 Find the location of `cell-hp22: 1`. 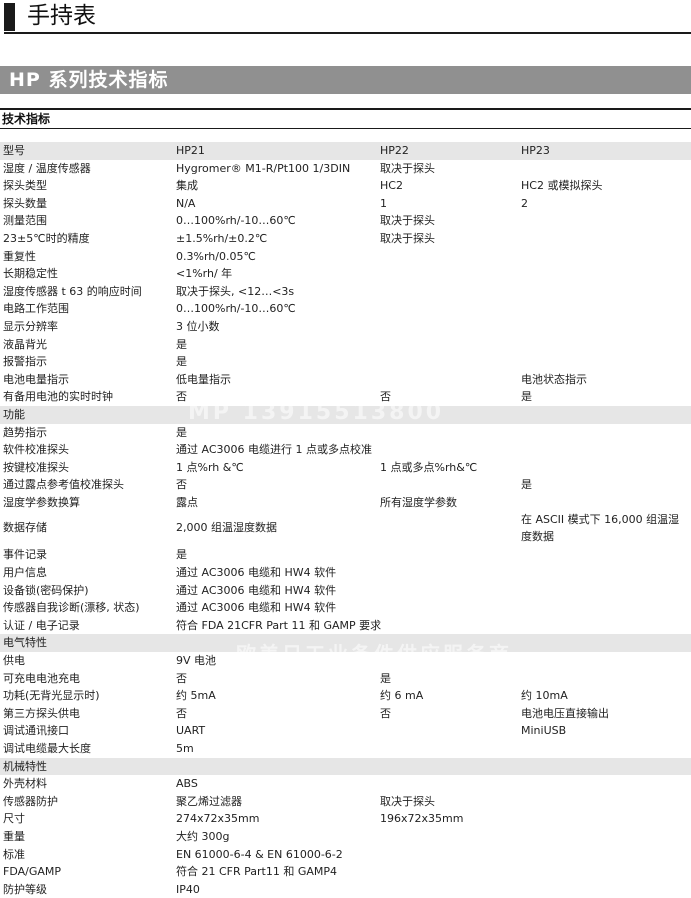

cell-hp22: 1 is located at coordinates (383, 203).